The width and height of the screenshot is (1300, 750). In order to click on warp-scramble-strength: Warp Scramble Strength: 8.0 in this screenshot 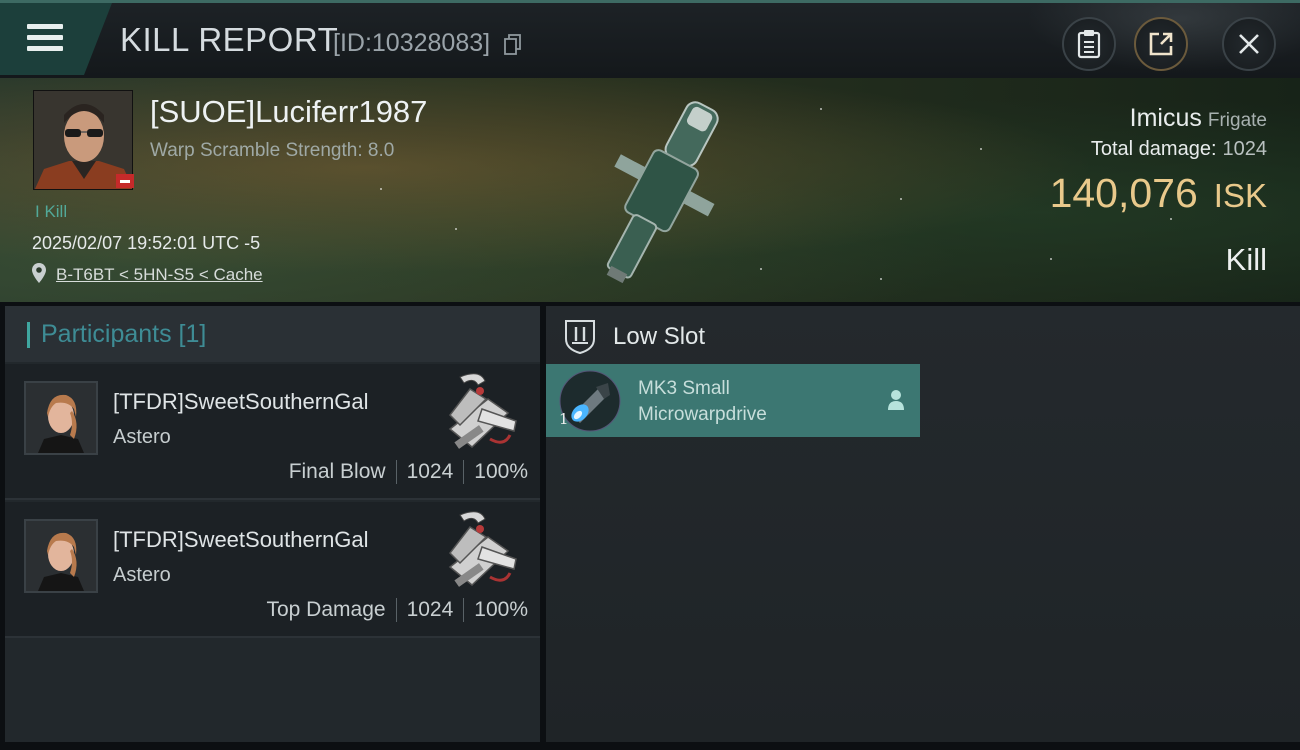, I will do `click(272, 150)`.